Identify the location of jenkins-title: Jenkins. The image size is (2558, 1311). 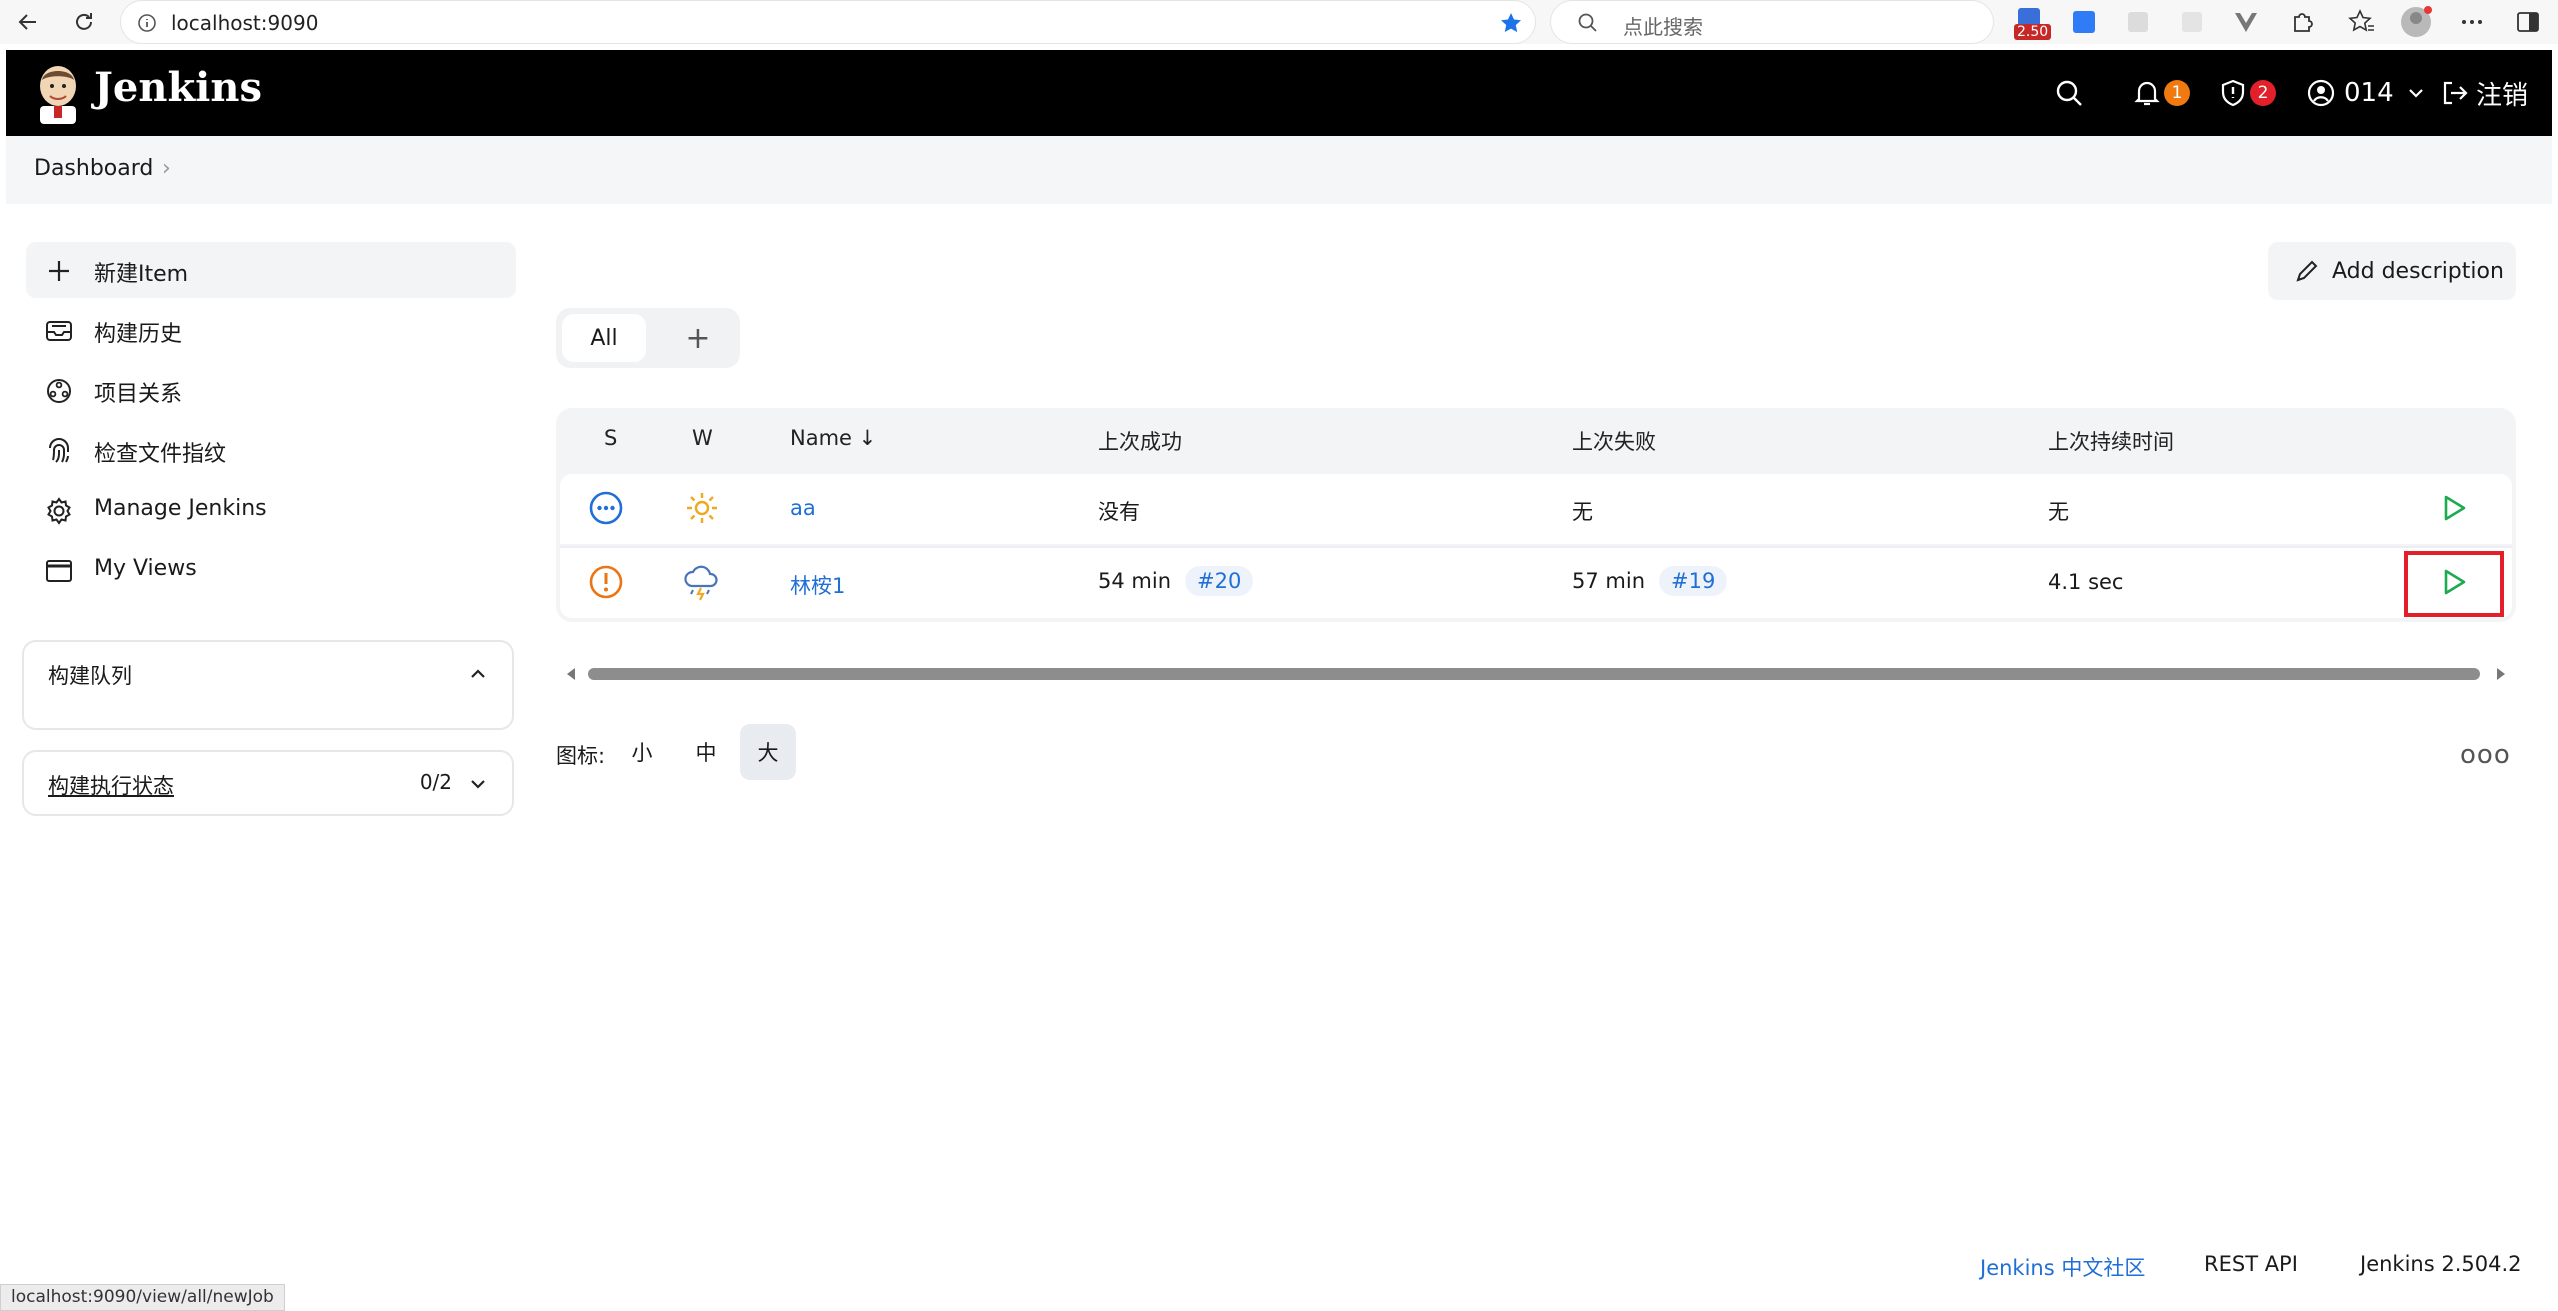
(178, 87).